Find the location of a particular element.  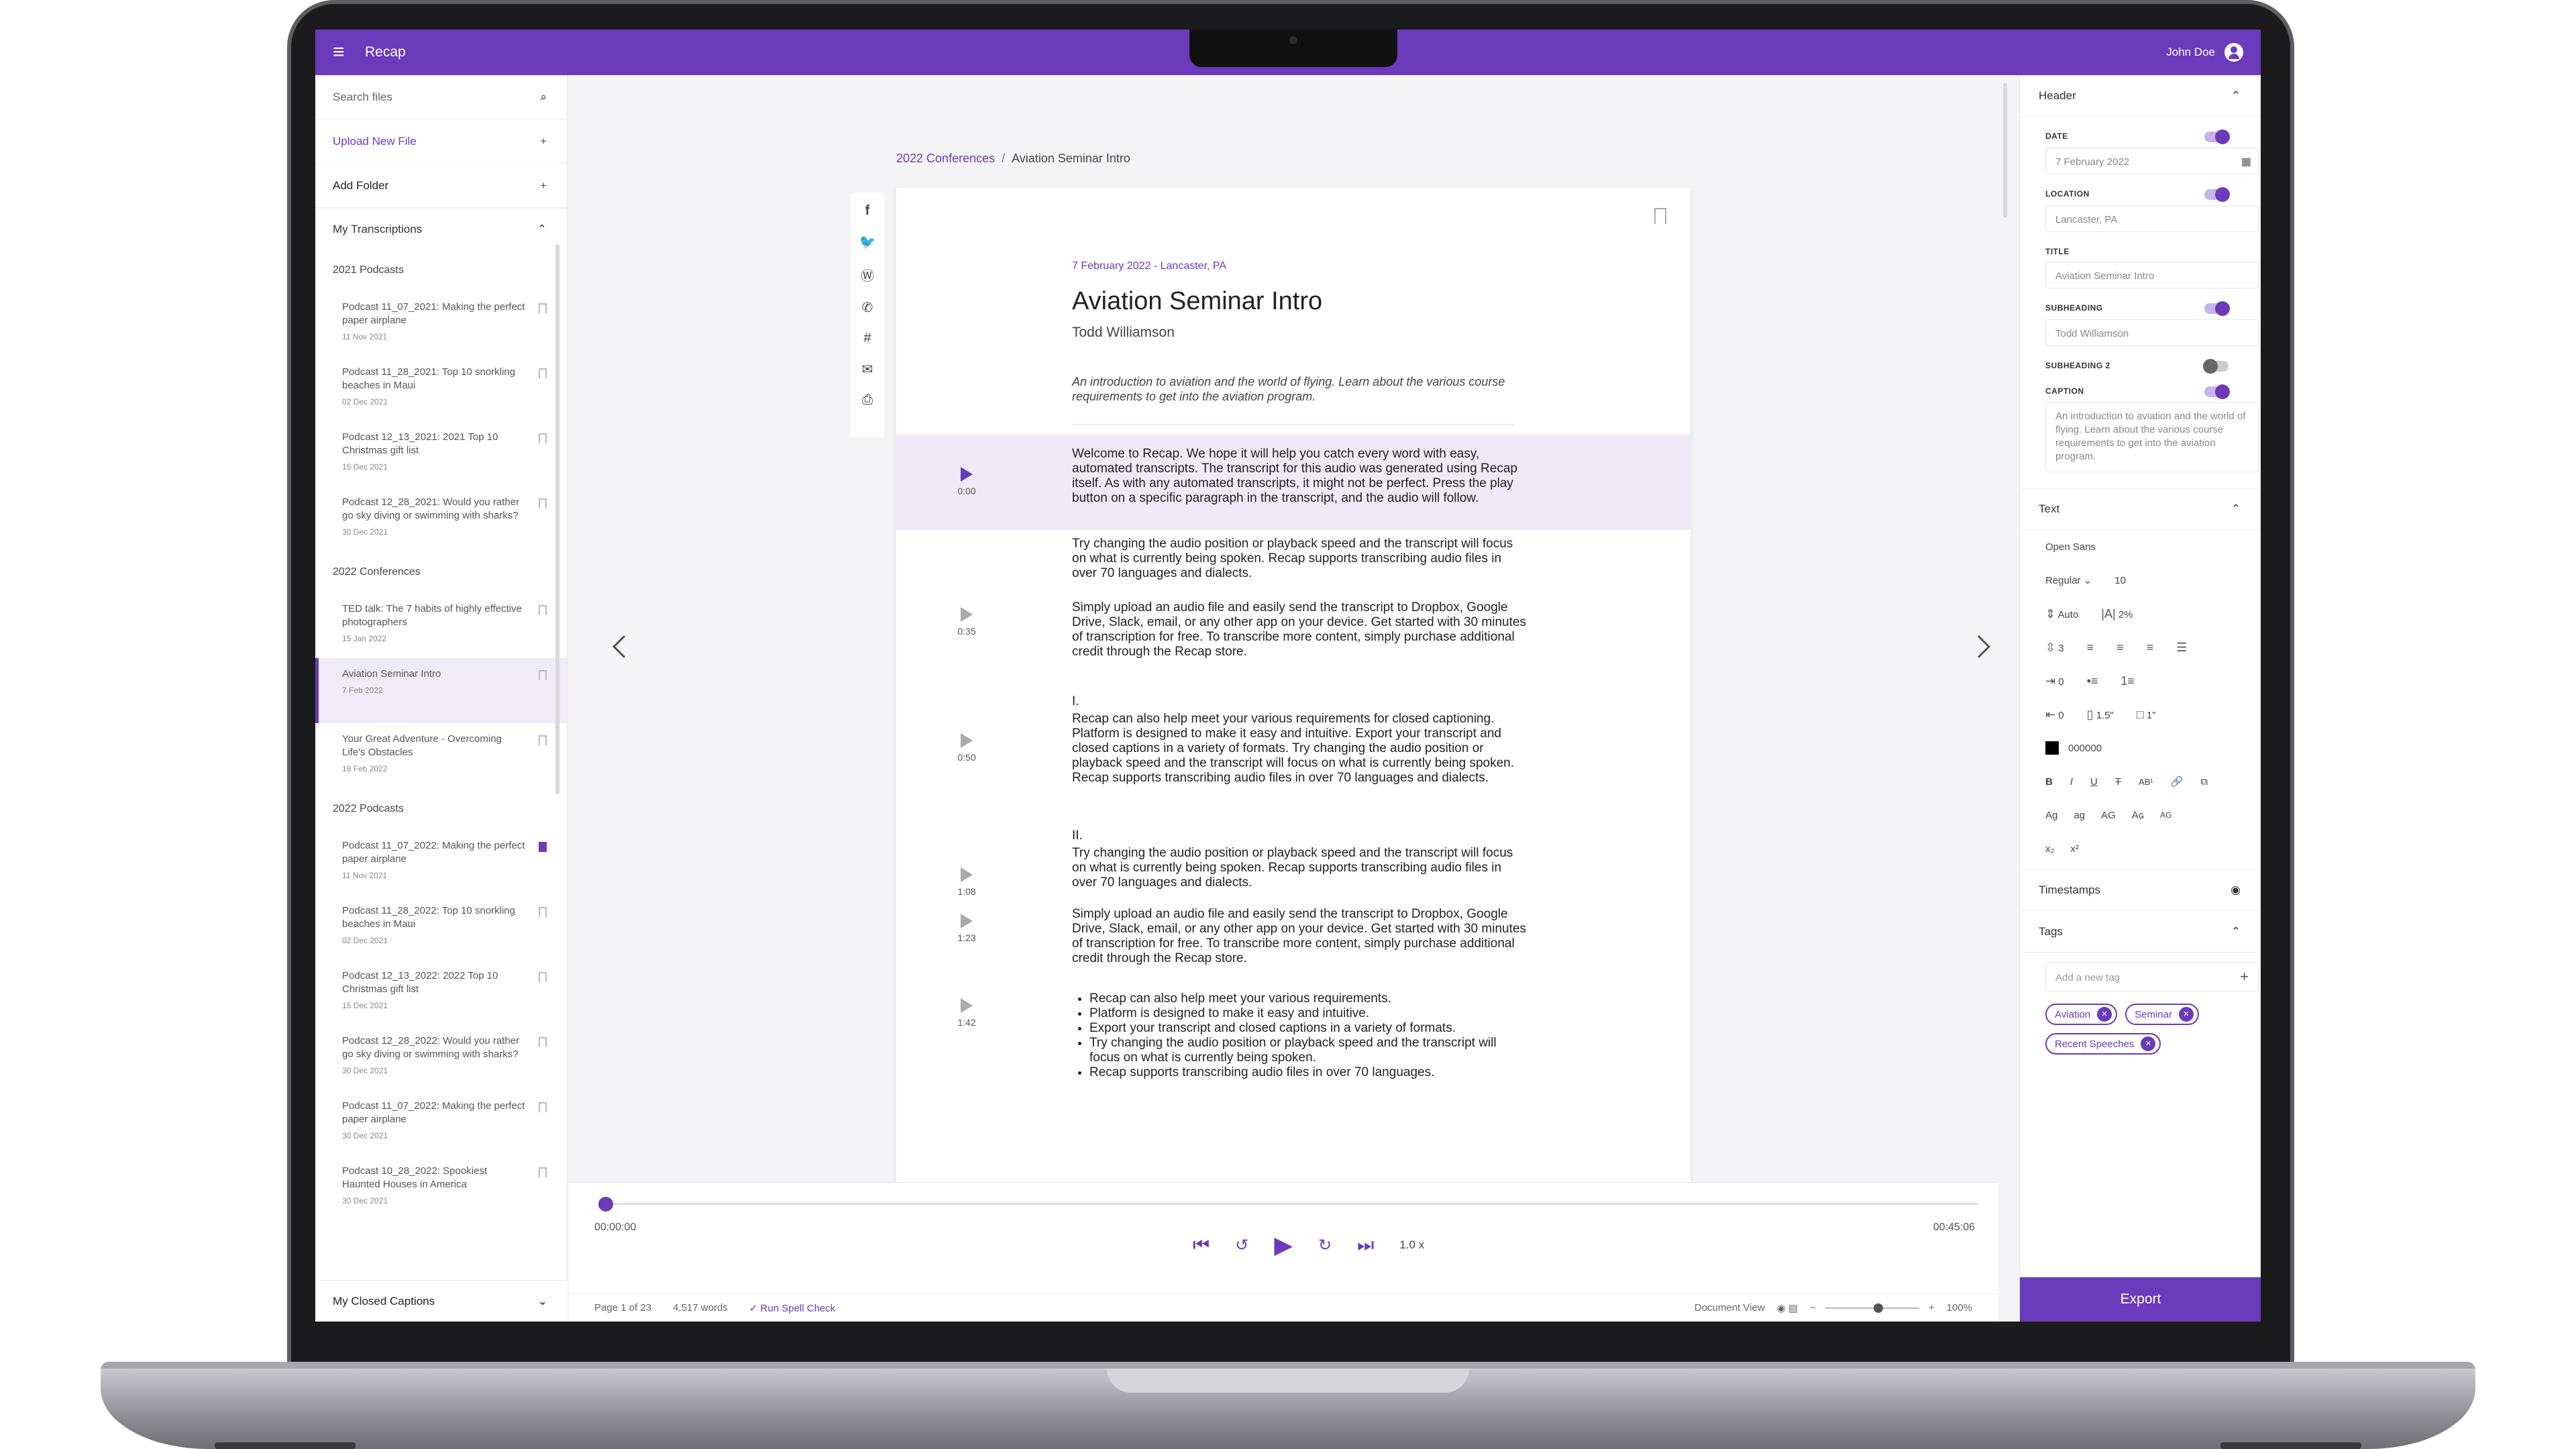

rewind-icon: ↺ is located at coordinates (1241, 1245).